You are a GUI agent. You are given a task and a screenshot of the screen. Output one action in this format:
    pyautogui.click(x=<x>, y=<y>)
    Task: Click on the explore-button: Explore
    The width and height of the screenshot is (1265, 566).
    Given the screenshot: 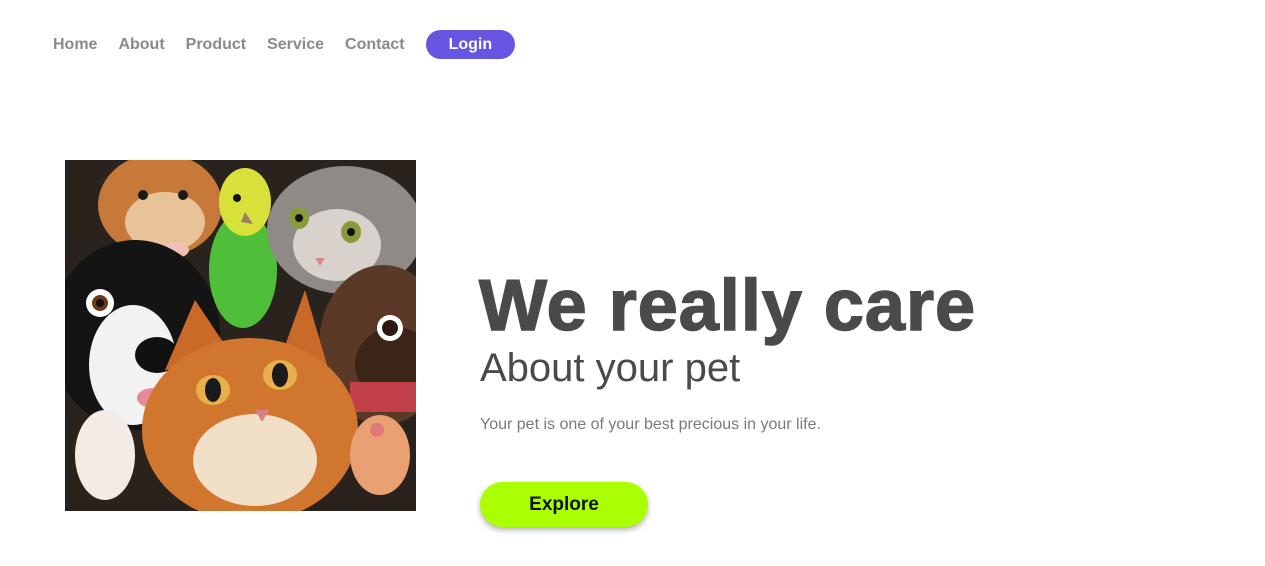 What is the action you would take?
    pyautogui.click(x=564, y=504)
    